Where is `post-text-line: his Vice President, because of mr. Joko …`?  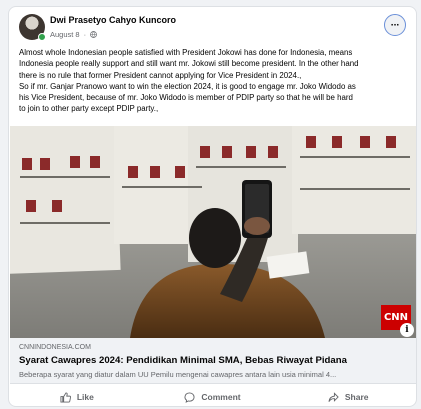
post-text-line: his Vice President, because of mr. Joko … is located at coordinates (186, 98).